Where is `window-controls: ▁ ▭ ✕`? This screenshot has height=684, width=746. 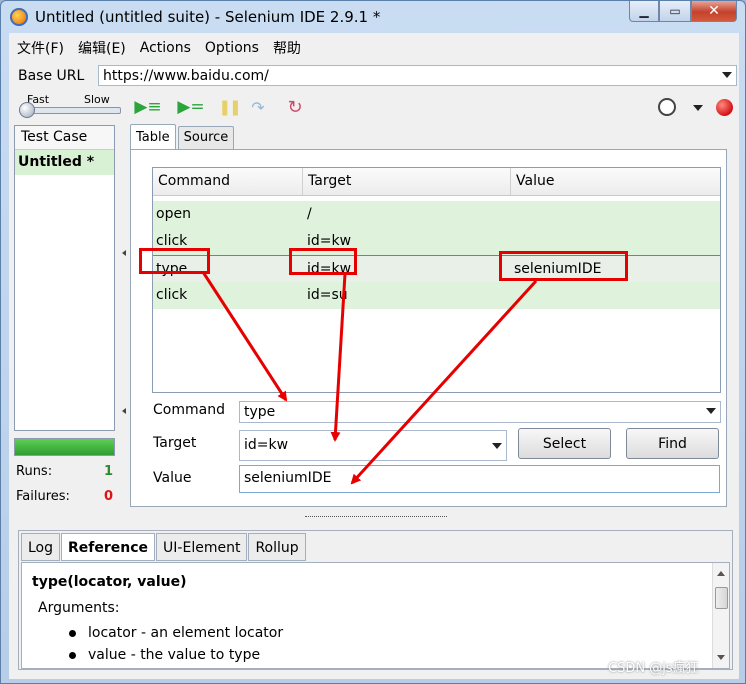
window-controls: ▁ ▭ ✕ is located at coordinates (683, 12).